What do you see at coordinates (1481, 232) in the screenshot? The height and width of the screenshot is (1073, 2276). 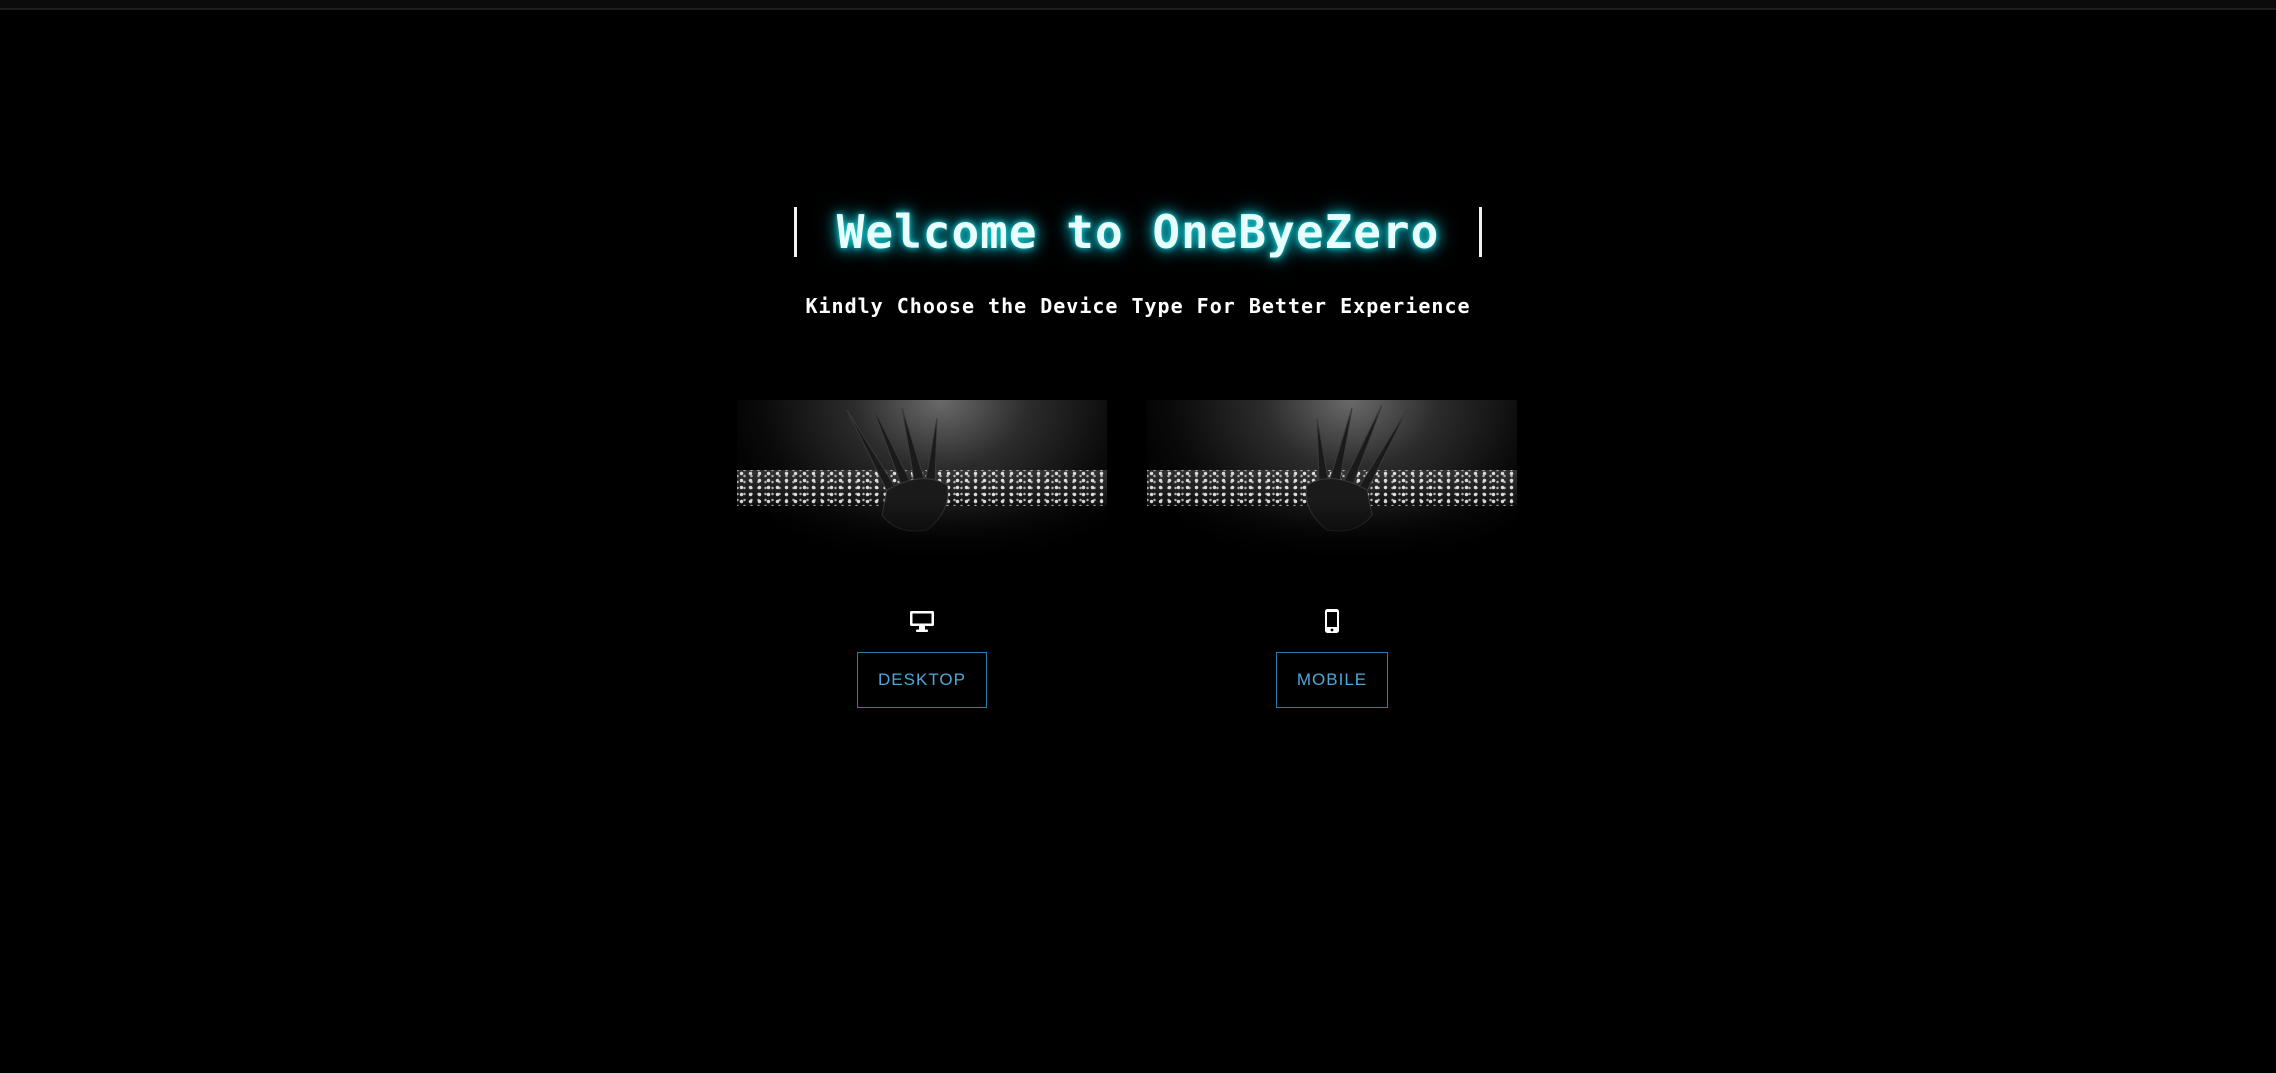 I see `cursor-bar-right` at bounding box center [1481, 232].